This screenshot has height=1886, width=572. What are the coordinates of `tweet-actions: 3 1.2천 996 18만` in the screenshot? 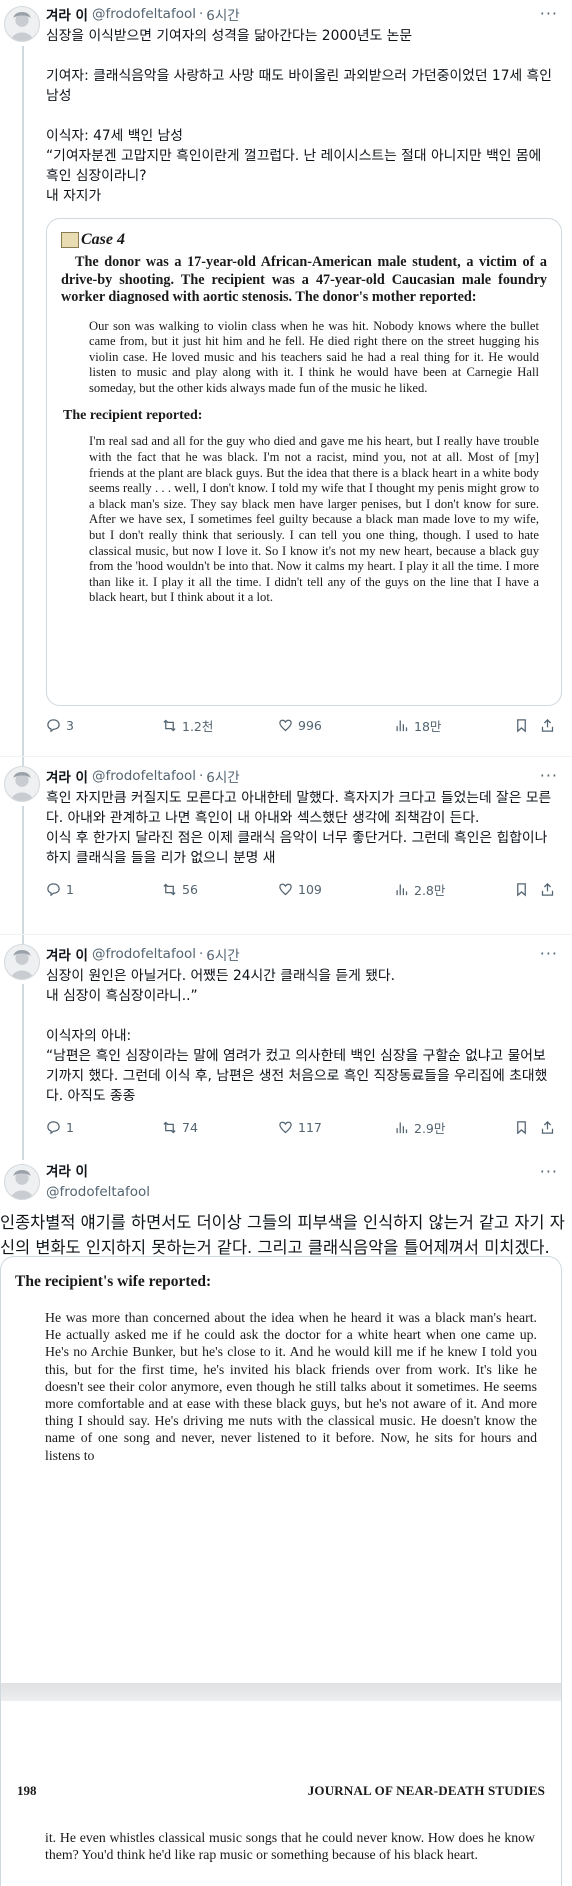 It's located at (304, 725).